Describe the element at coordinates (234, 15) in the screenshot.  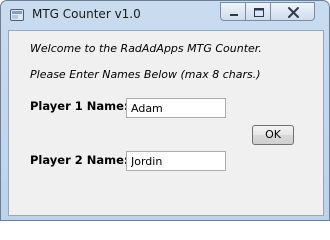
I see `minimize-icon` at that location.